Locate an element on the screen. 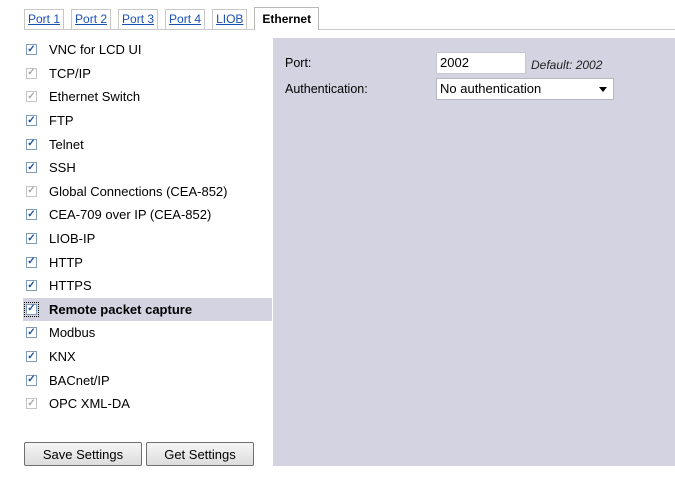 Image resolution: width=675 pixels, height=493 pixels. tab-port-4: Port 4 is located at coordinates (185, 19).